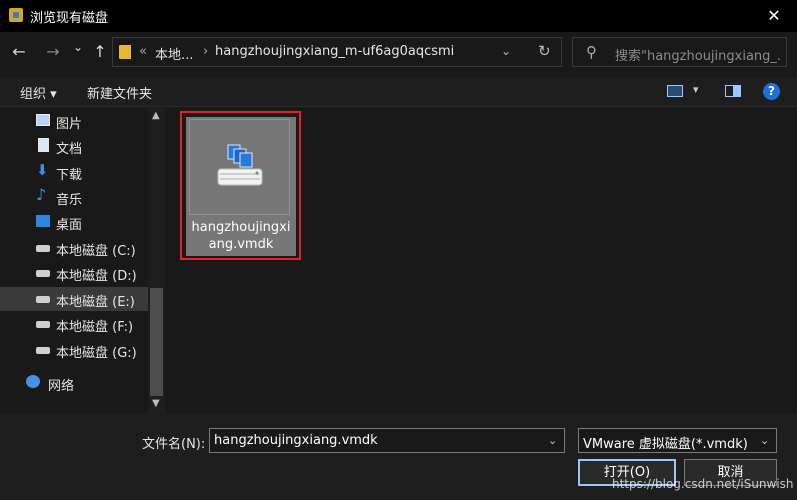  Describe the element at coordinates (703, 484) in the screenshot. I see `watermark: https://blog.csdn.net/iSunwish` at that location.